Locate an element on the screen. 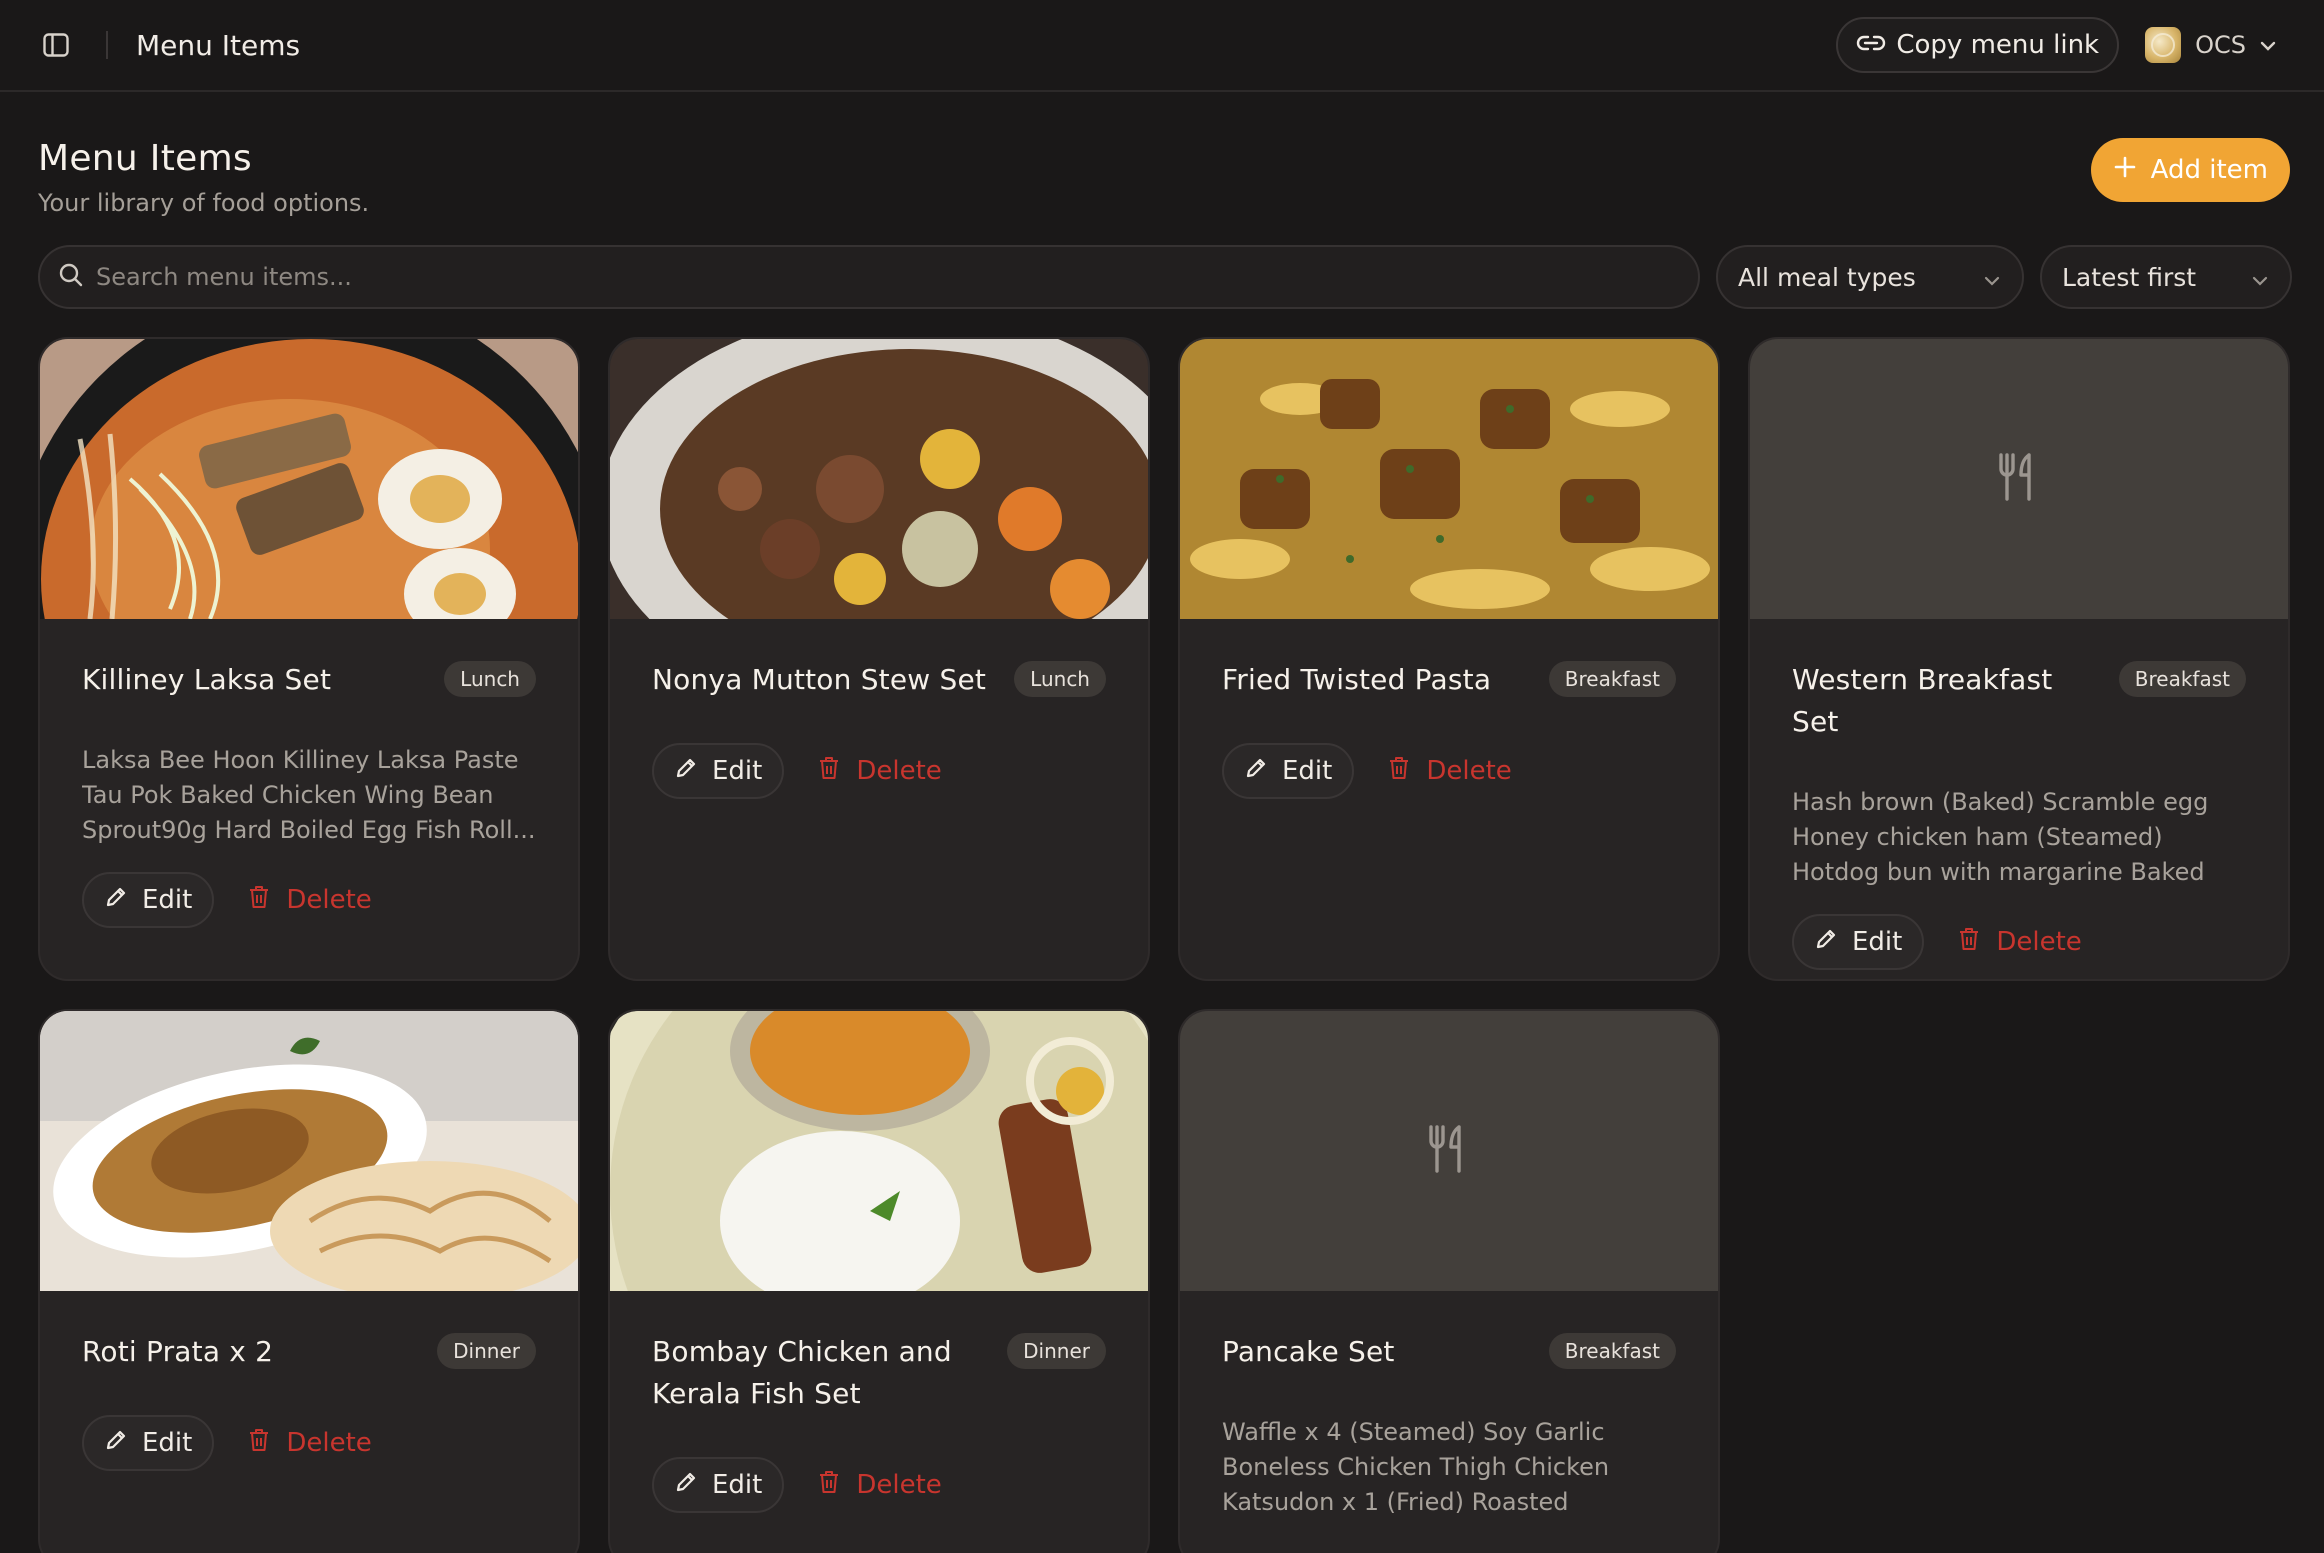  search-input is located at coordinates (888, 277).